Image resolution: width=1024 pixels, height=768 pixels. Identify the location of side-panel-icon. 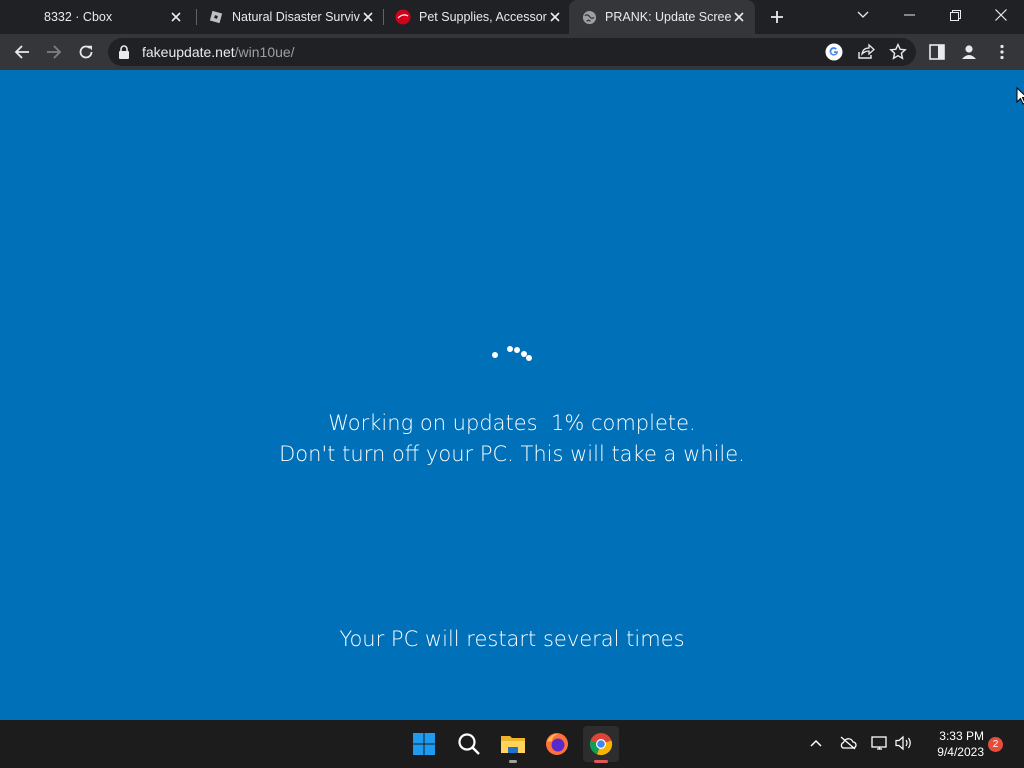
(937, 52).